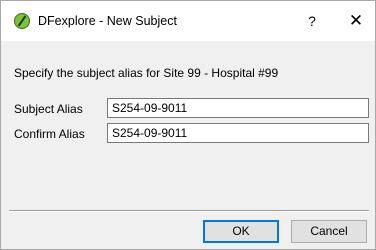 The image size is (376, 250). Describe the element at coordinates (48, 109) in the screenshot. I see `subject-alias-label: Subject Alias` at that location.